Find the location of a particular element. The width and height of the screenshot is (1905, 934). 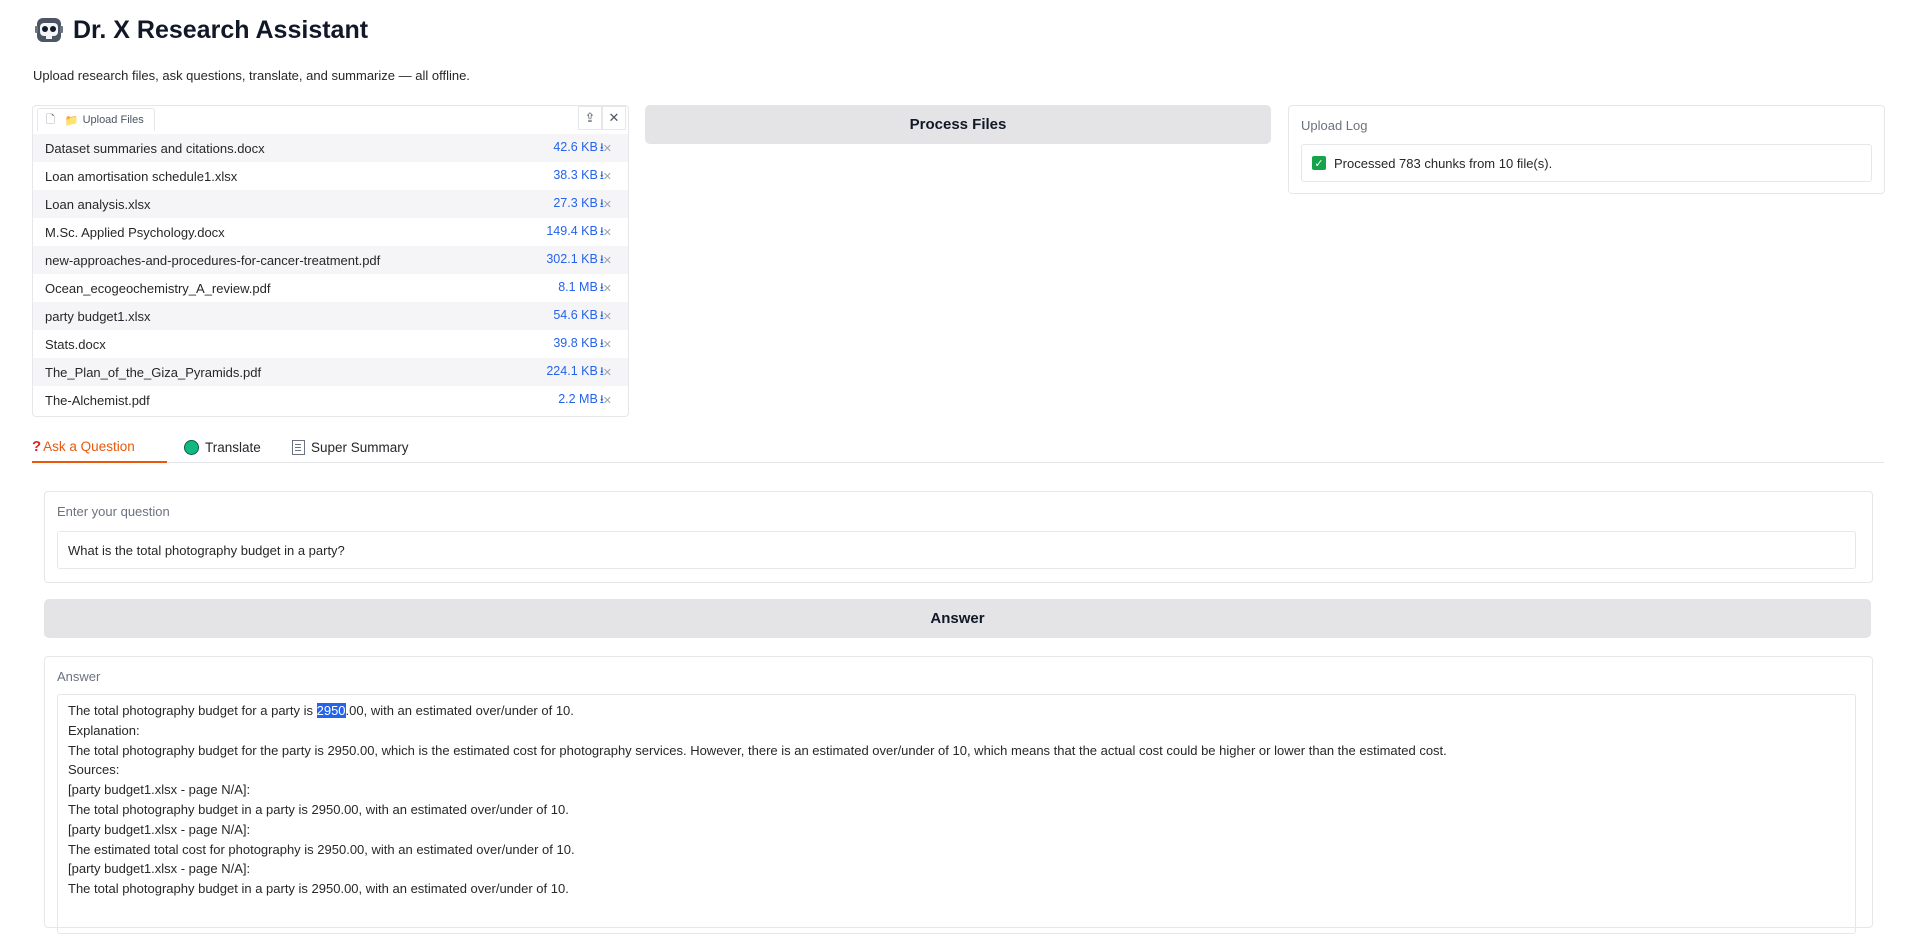

file-size: 38.3 KB is located at coordinates (575, 174).